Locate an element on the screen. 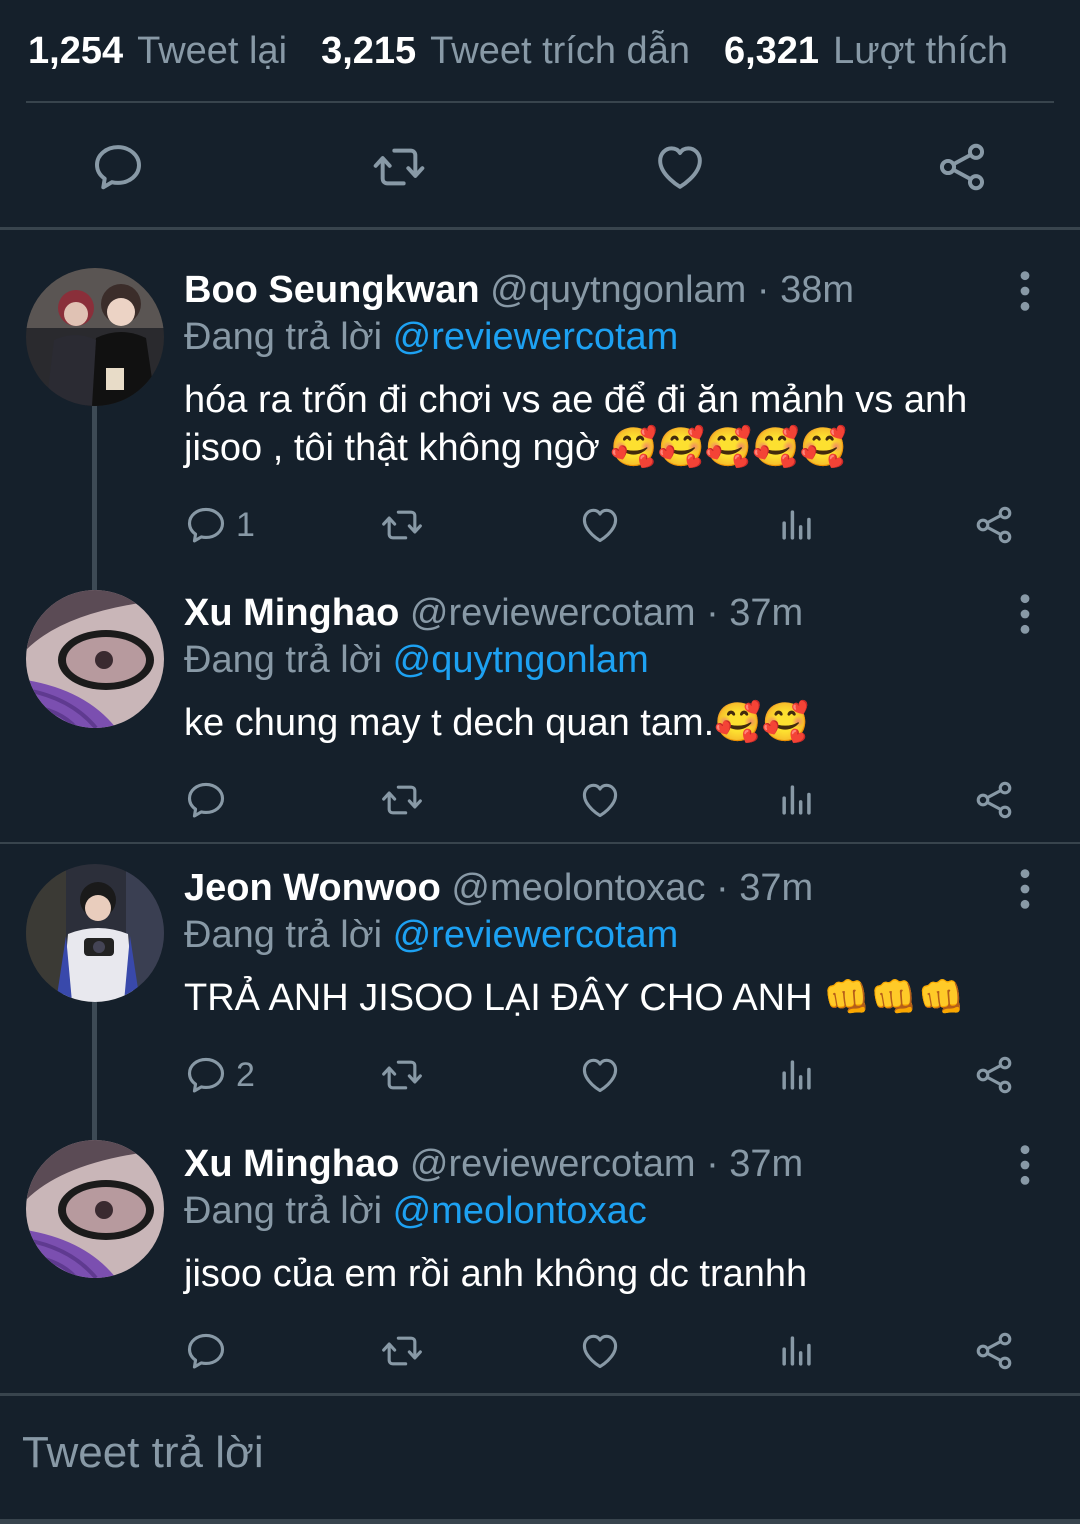  retweets-stat: 1,254 Tweet lại is located at coordinates (157, 51).